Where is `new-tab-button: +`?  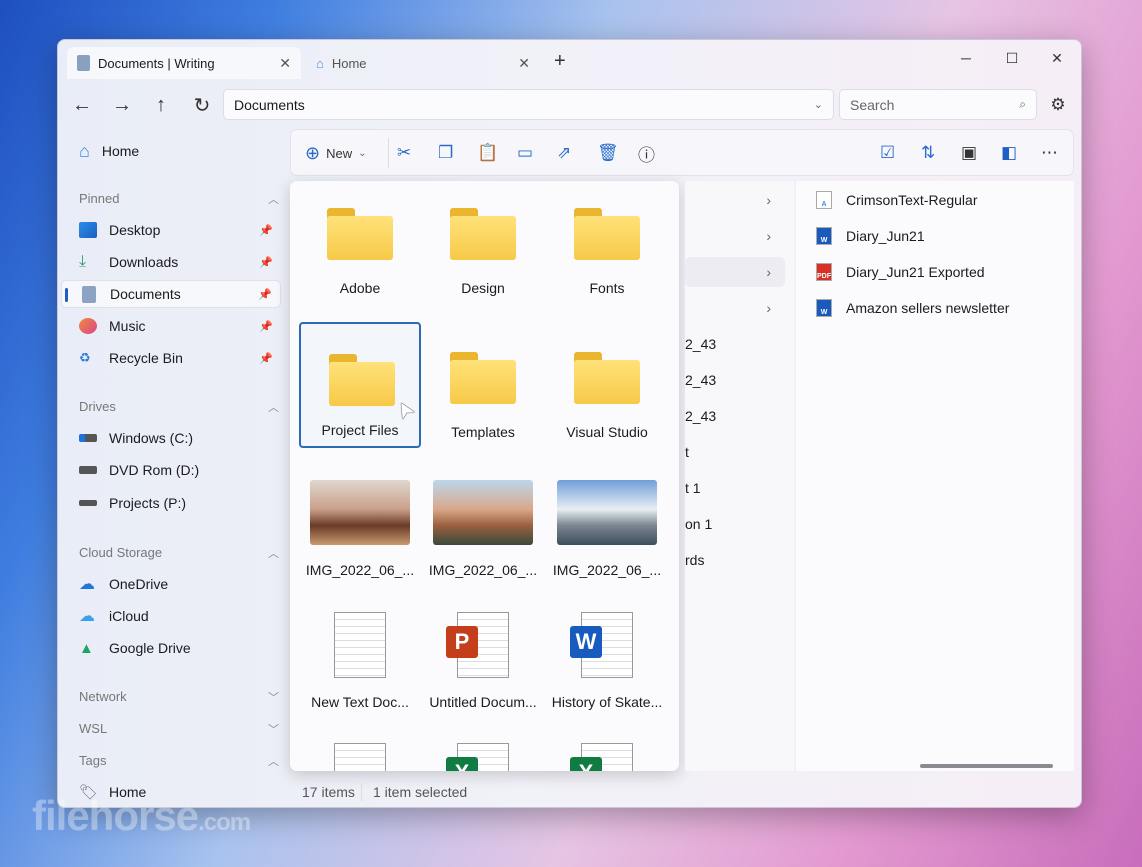 new-tab-button: + is located at coordinates (560, 61).